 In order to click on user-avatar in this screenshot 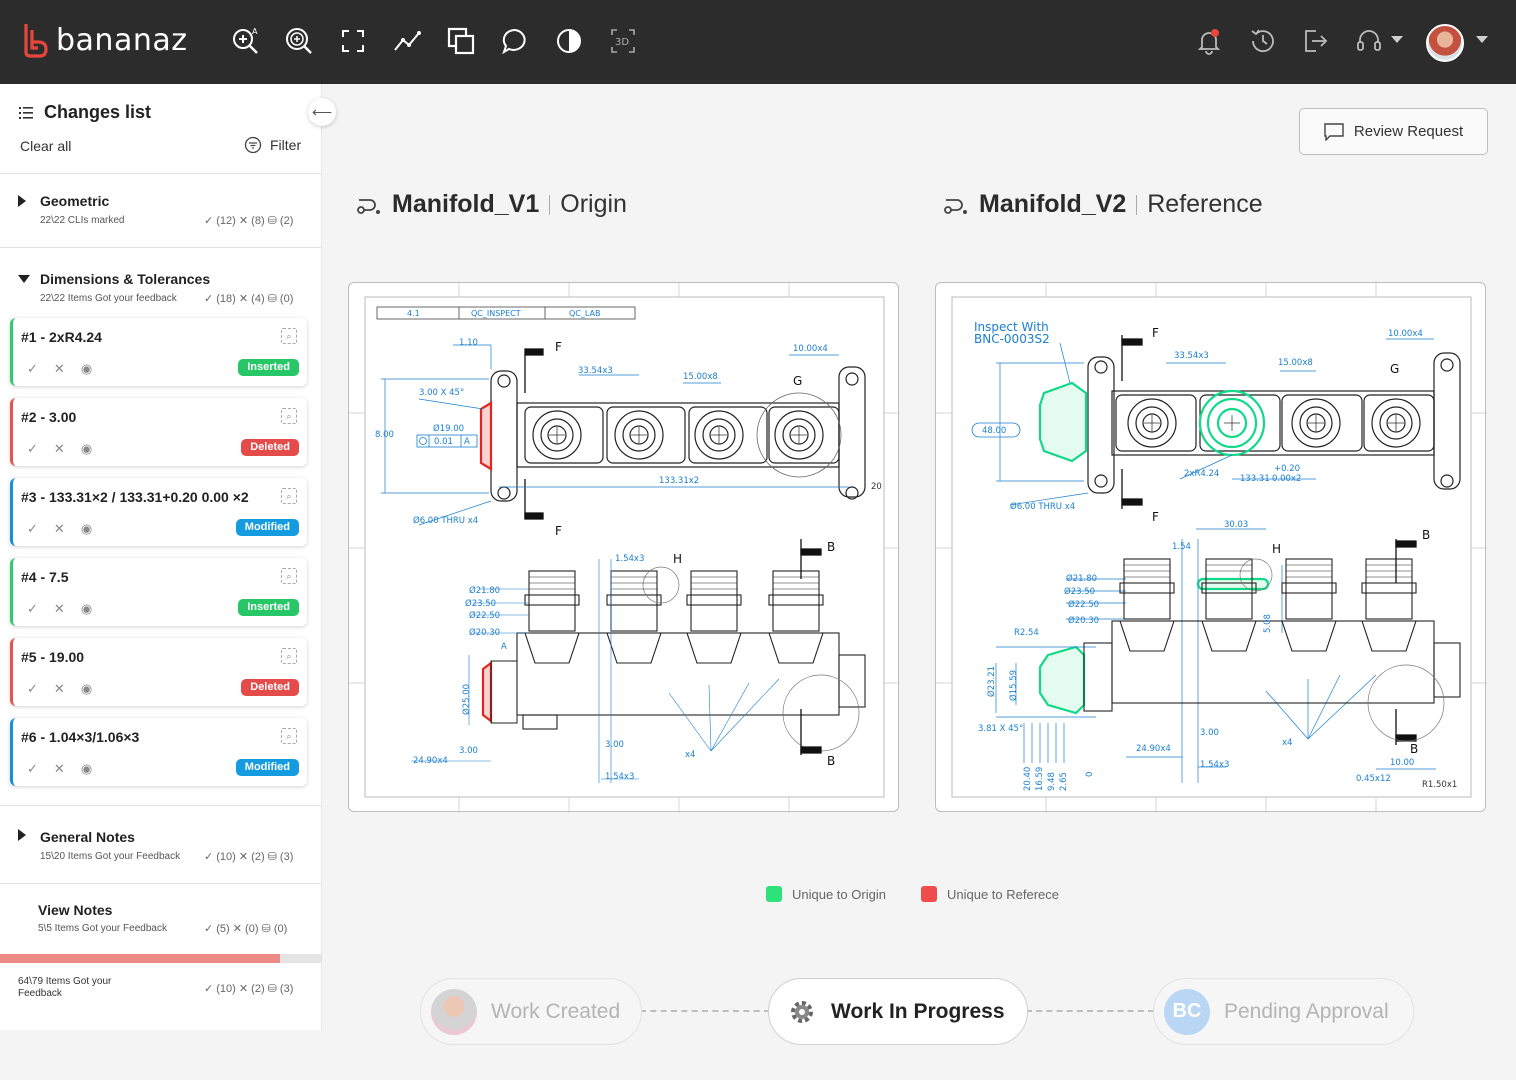, I will do `click(1445, 43)`.